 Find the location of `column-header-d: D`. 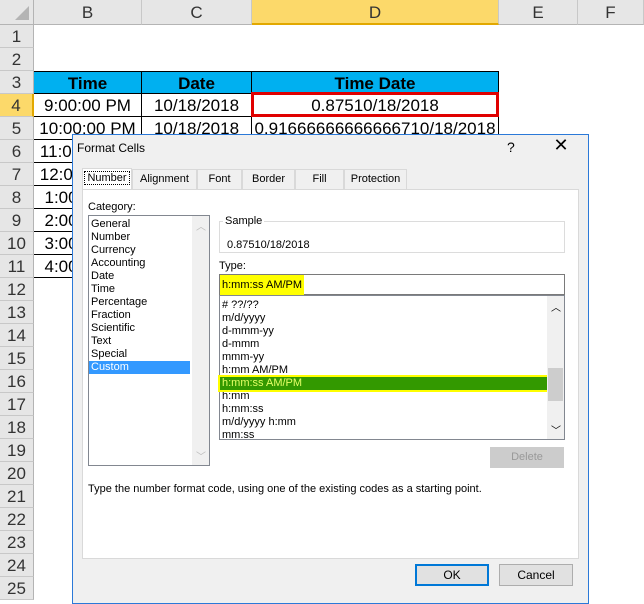

column-header-d: D is located at coordinates (375, 12).